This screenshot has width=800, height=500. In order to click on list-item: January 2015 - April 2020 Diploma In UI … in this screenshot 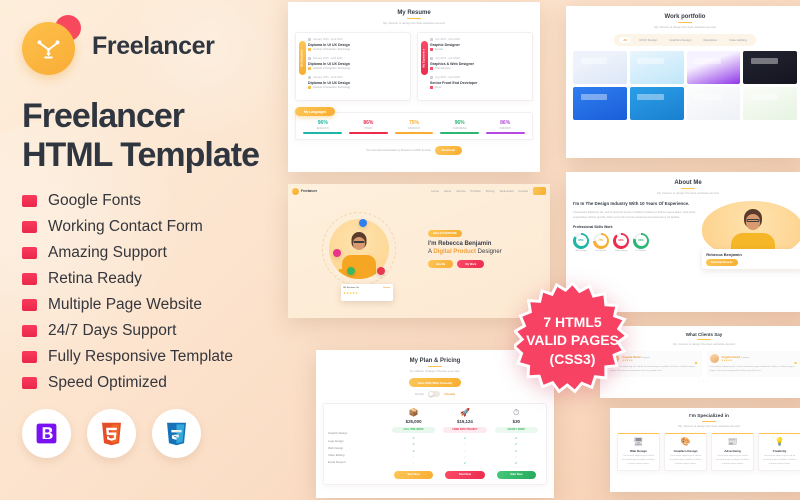, I will do `click(356, 63)`.